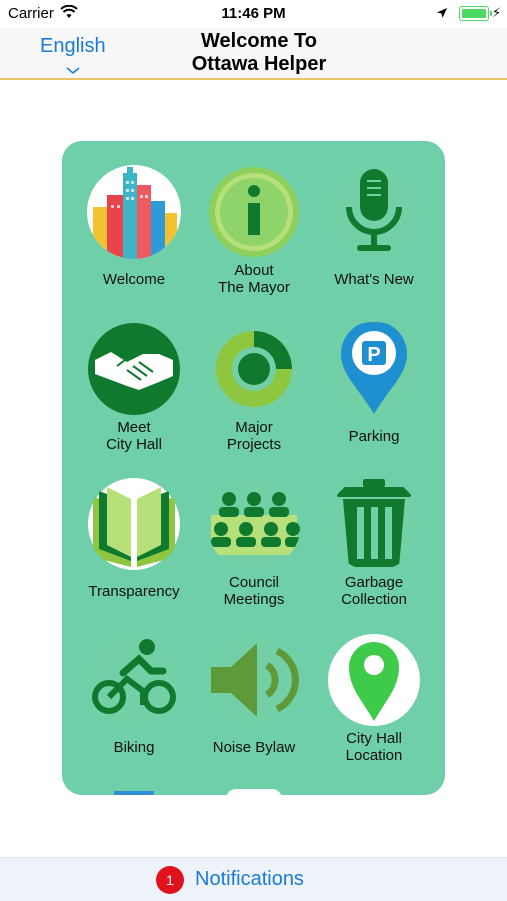  I want to click on tile-transparency: Transparency, so click(134, 542).